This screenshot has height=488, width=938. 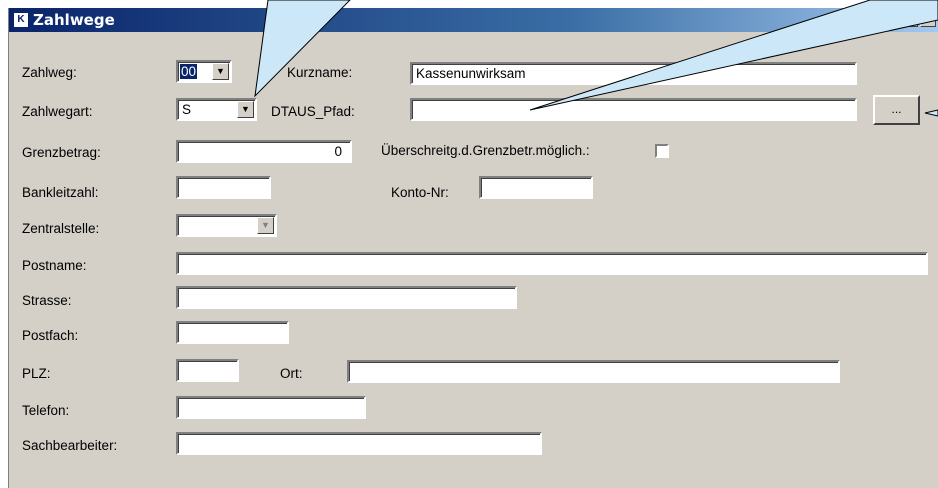 What do you see at coordinates (302, 49) in the screenshot?
I see `callout-zahlwegart` at bounding box center [302, 49].